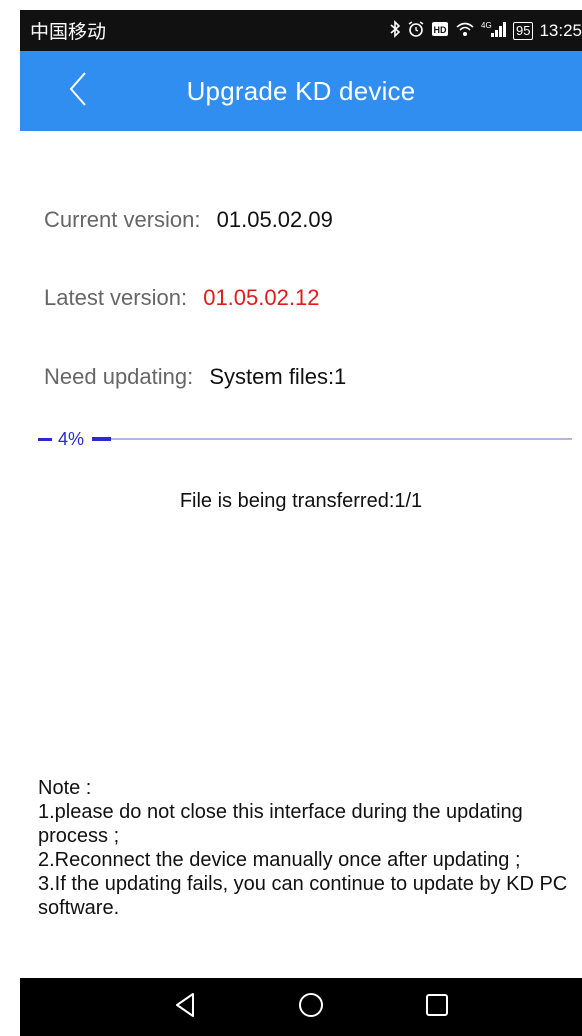 The image size is (582, 1036). I want to click on app-bar: Upgrade KD device, so click(301, 91).